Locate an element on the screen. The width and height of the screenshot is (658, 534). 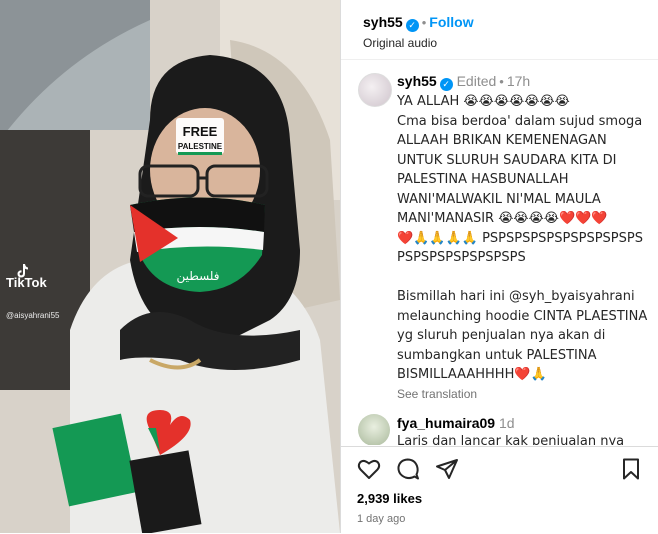
comment-time: 1d is located at coordinates (507, 423).